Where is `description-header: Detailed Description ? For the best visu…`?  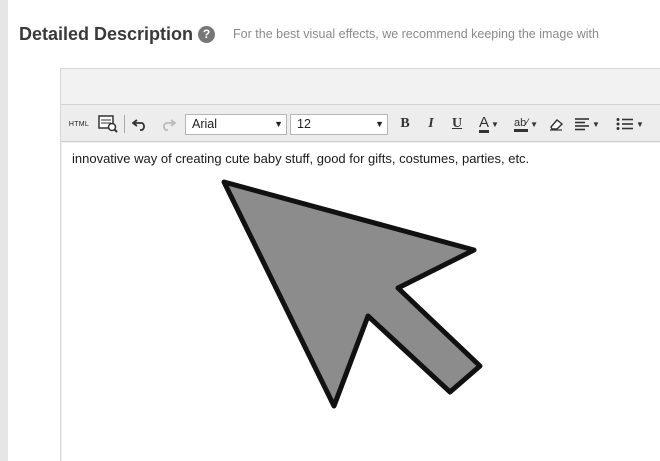 description-header: Detailed Description ? For the best visu… is located at coordinates (339, 34).